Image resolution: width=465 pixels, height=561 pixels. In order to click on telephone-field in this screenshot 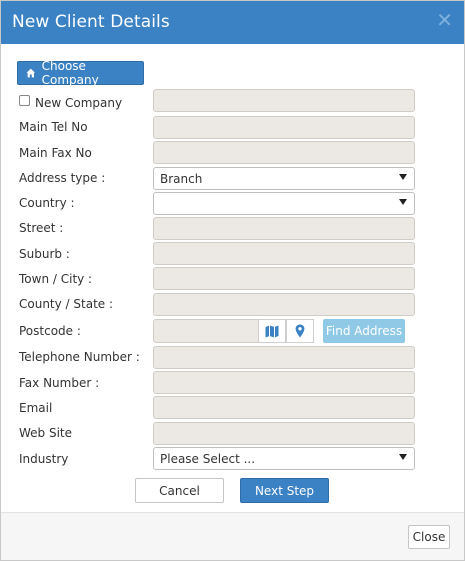, I will do `click(284, 357)`.